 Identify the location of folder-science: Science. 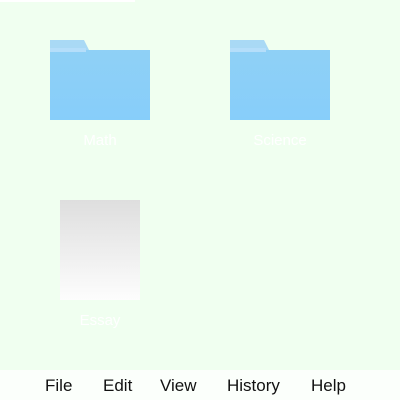
(280, 95).